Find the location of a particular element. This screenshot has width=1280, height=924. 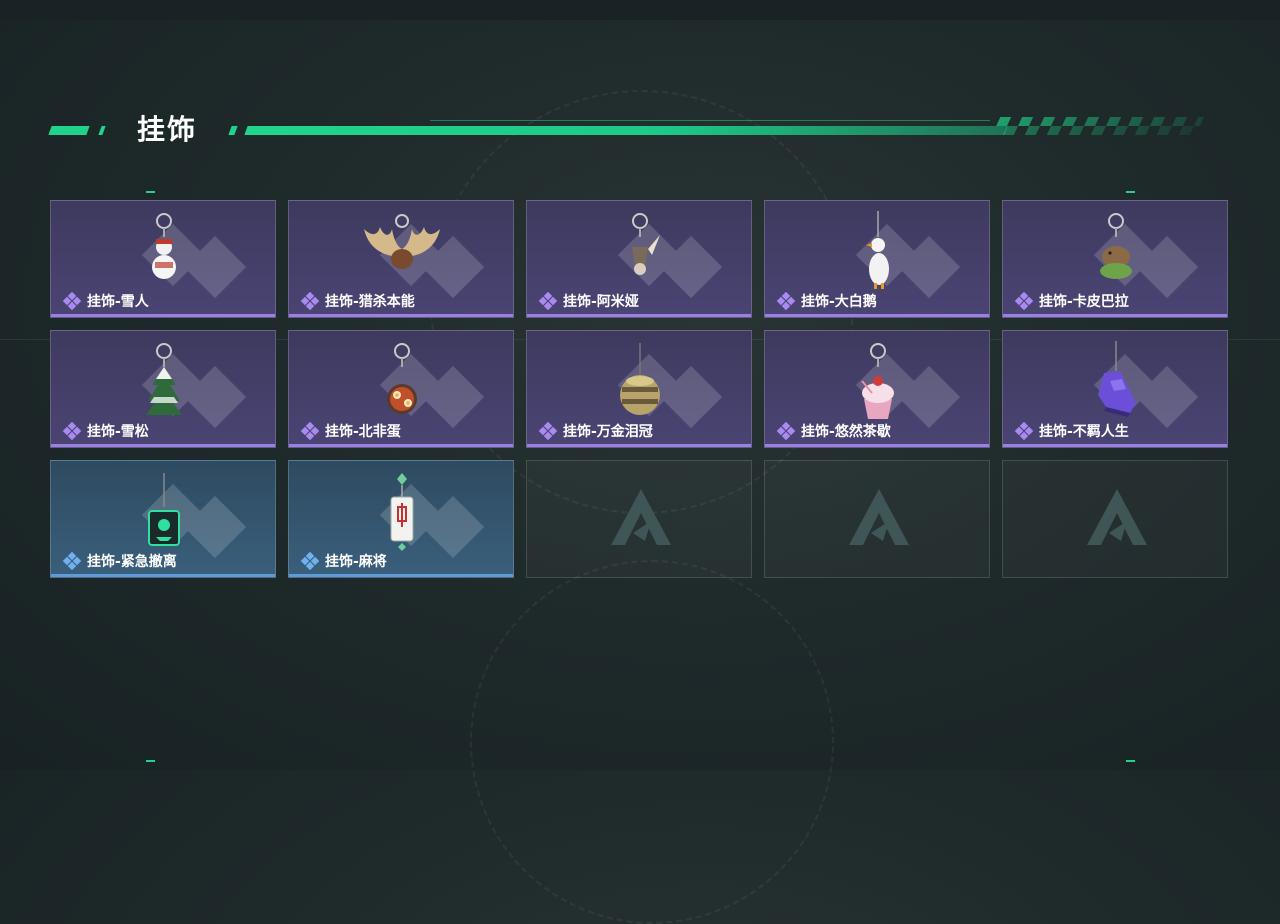

item-name: 挂饰-猎杀本能 is located at coordinates (370, 302).